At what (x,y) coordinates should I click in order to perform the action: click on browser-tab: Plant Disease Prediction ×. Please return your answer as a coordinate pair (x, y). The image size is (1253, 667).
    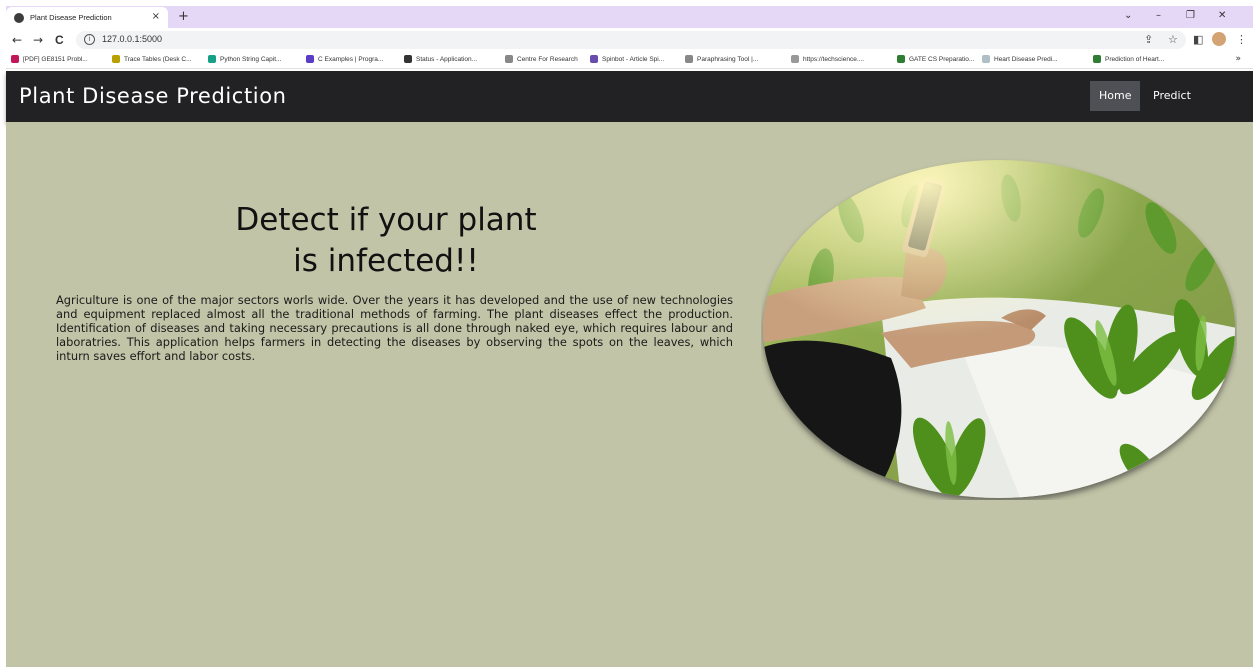
    Looking at the image, I should click on (87, 17).